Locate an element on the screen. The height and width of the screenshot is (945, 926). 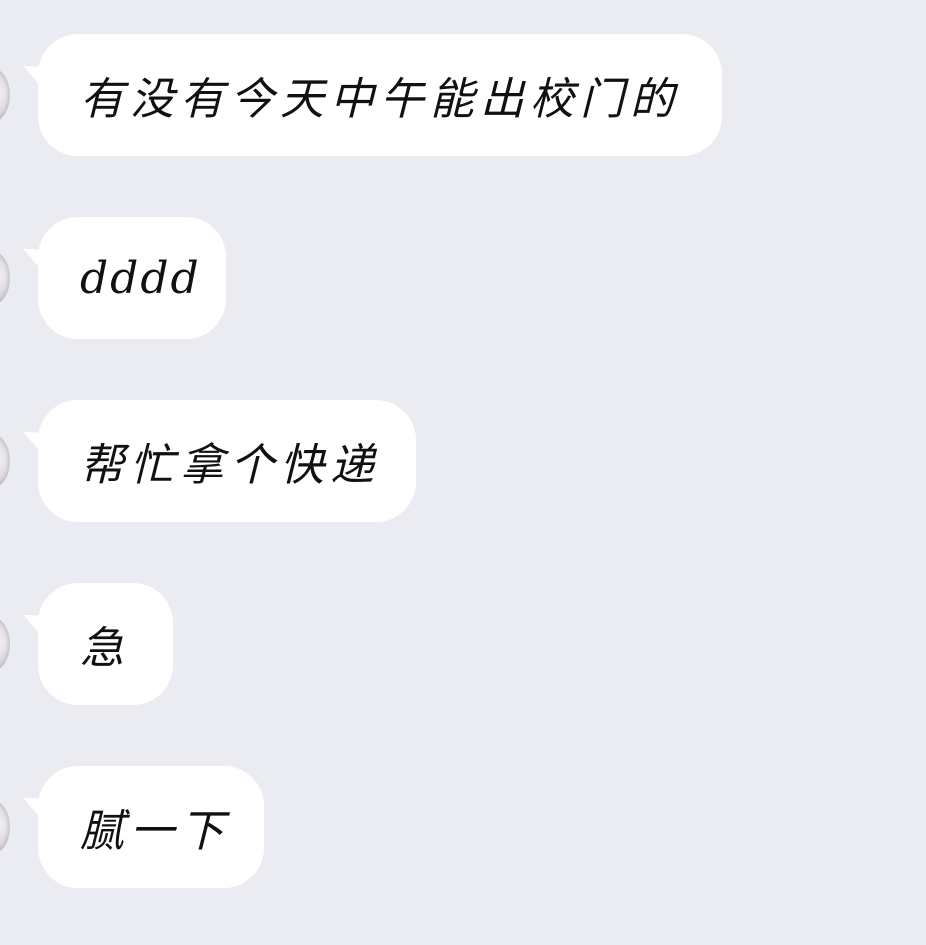
message-bubble: 有没有今天中午能出校门的 is located at coordinates (380, 95).